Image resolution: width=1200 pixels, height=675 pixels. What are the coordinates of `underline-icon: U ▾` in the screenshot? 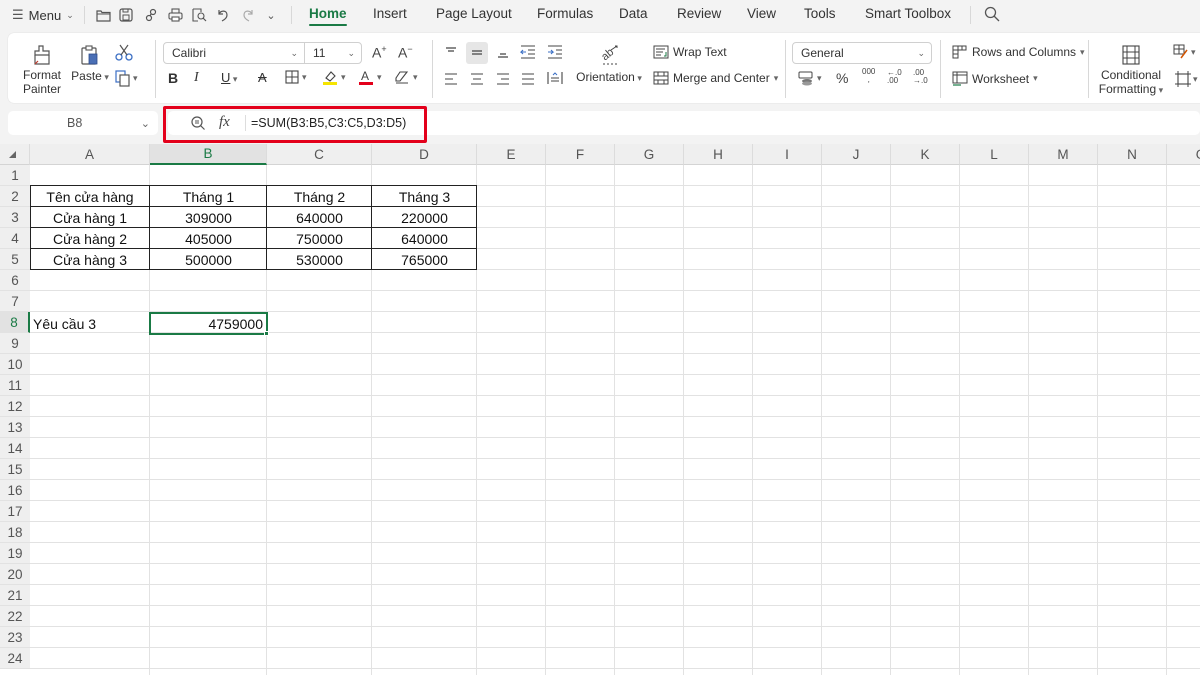 It's located at (229, 77).